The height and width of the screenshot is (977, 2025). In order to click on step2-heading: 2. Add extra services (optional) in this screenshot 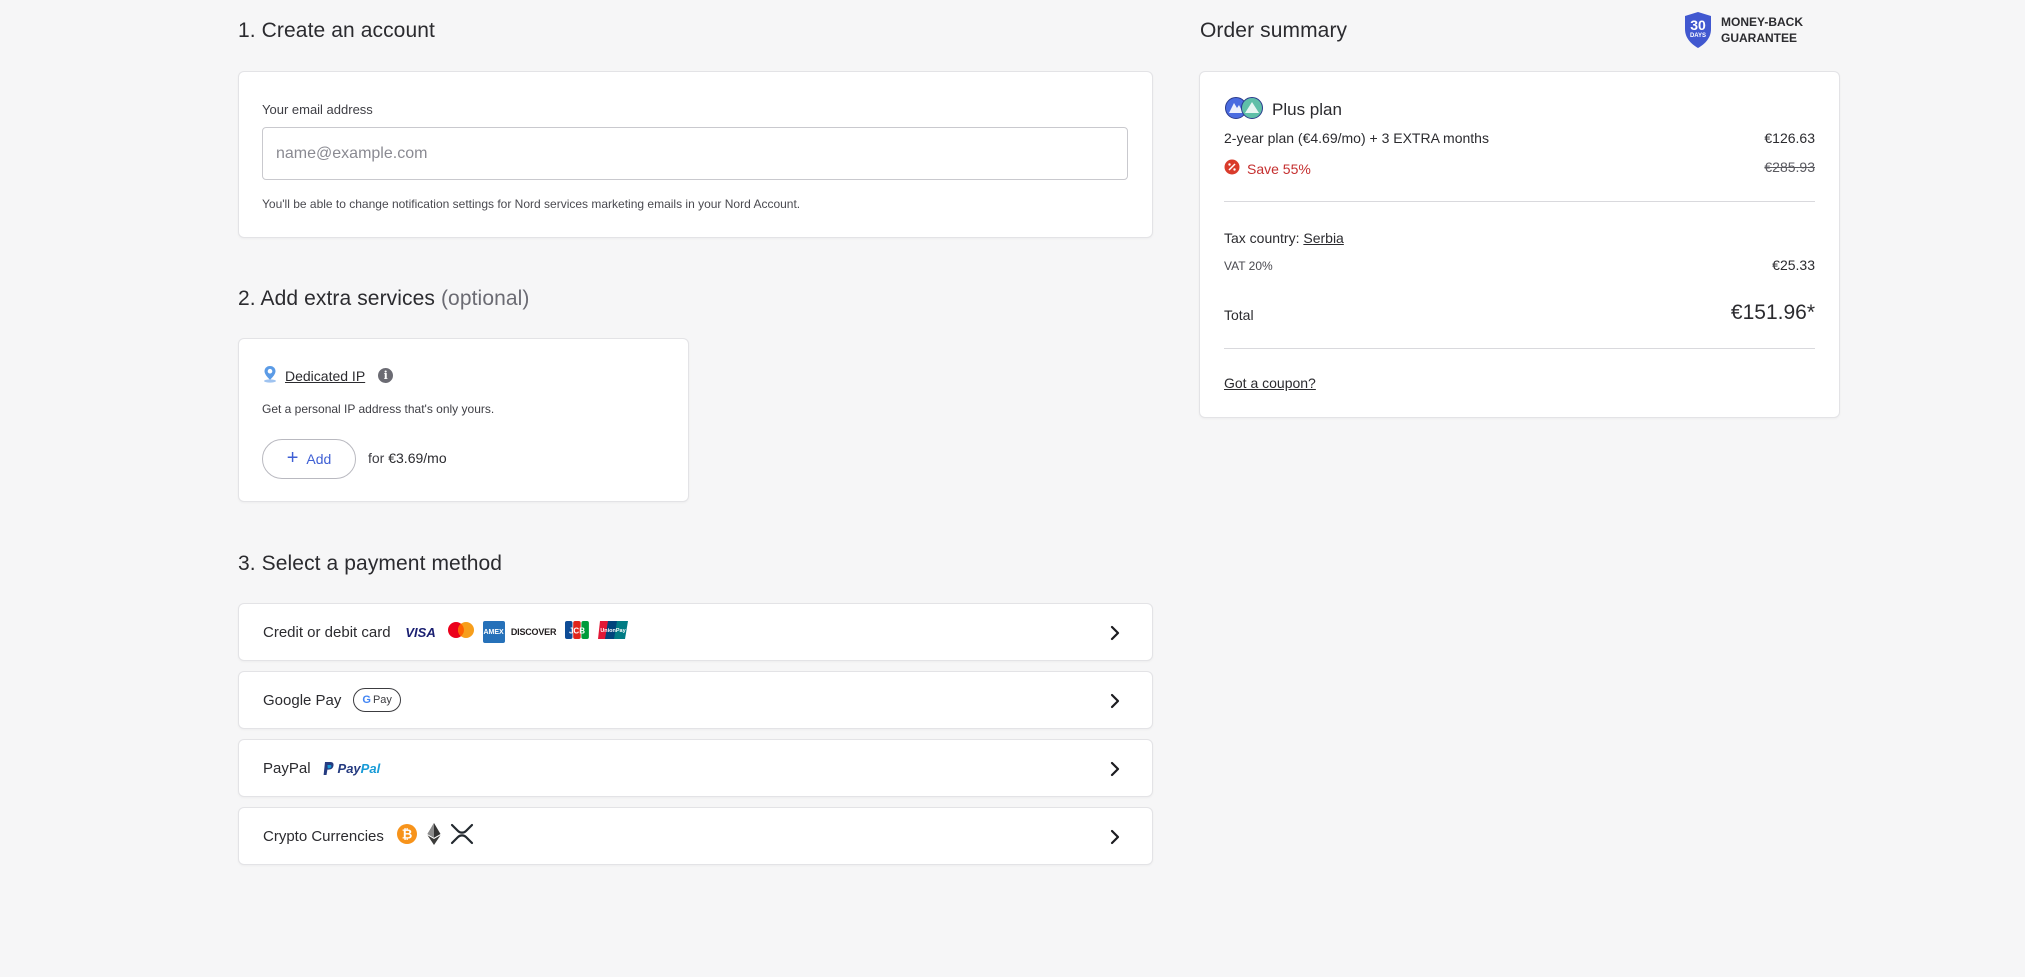, I will do `click(384, 299)`.